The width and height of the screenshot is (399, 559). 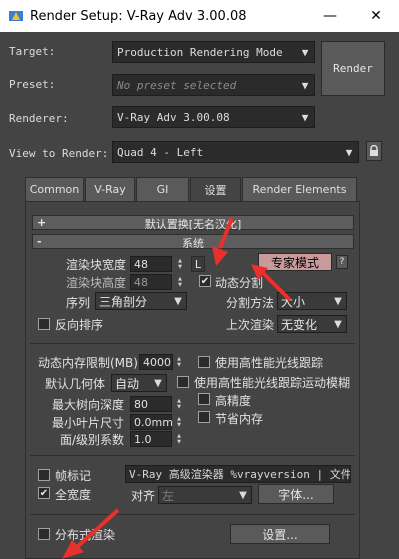 What do you see at coordinates (143, 496) in the screenshot?
I see `align-label: 对齐` at bounding box center [143, 496].